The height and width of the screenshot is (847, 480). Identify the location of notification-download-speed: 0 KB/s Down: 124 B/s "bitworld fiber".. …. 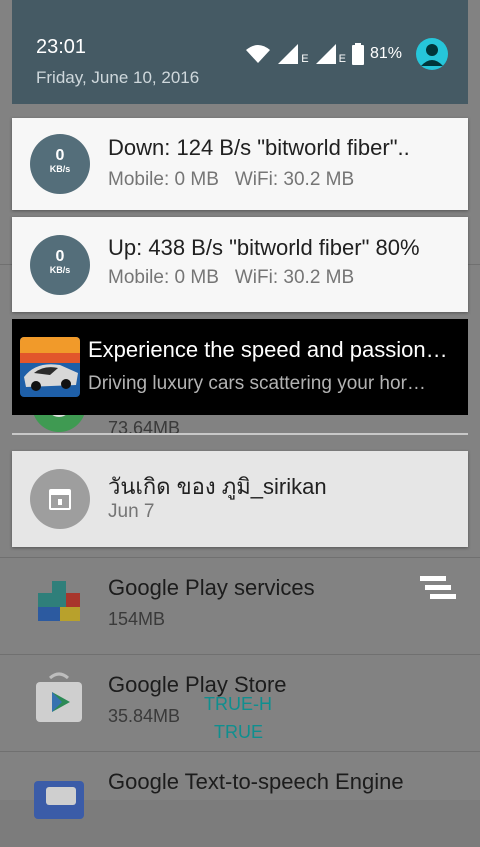
(240, 164).